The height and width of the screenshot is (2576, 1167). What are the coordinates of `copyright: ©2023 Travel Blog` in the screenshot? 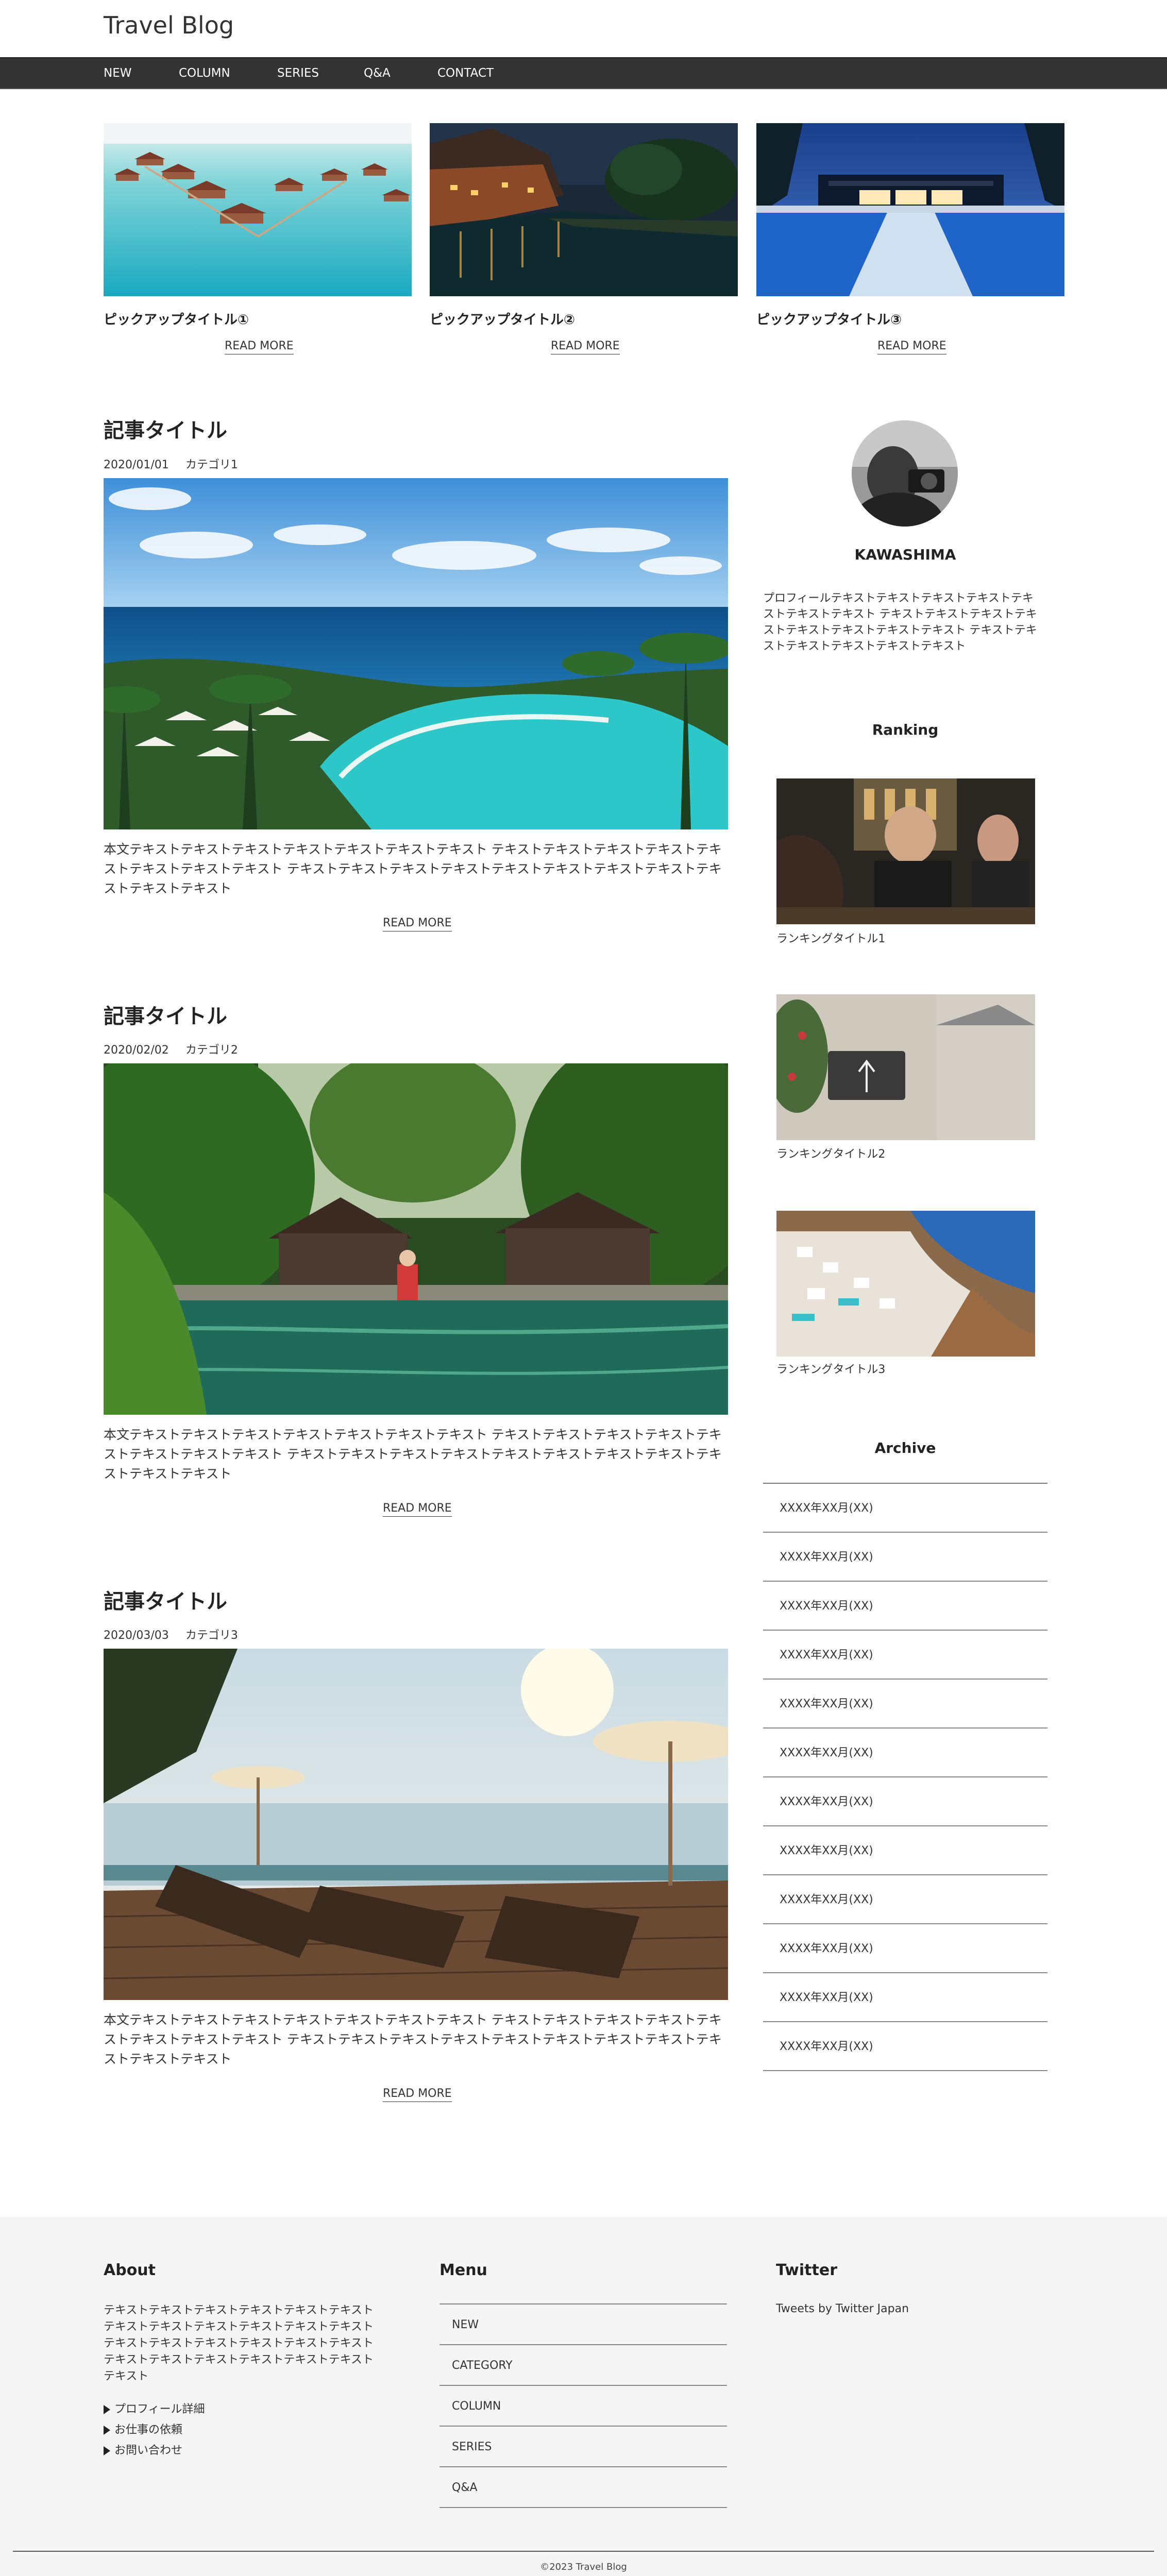 It's located at (583, 2567).